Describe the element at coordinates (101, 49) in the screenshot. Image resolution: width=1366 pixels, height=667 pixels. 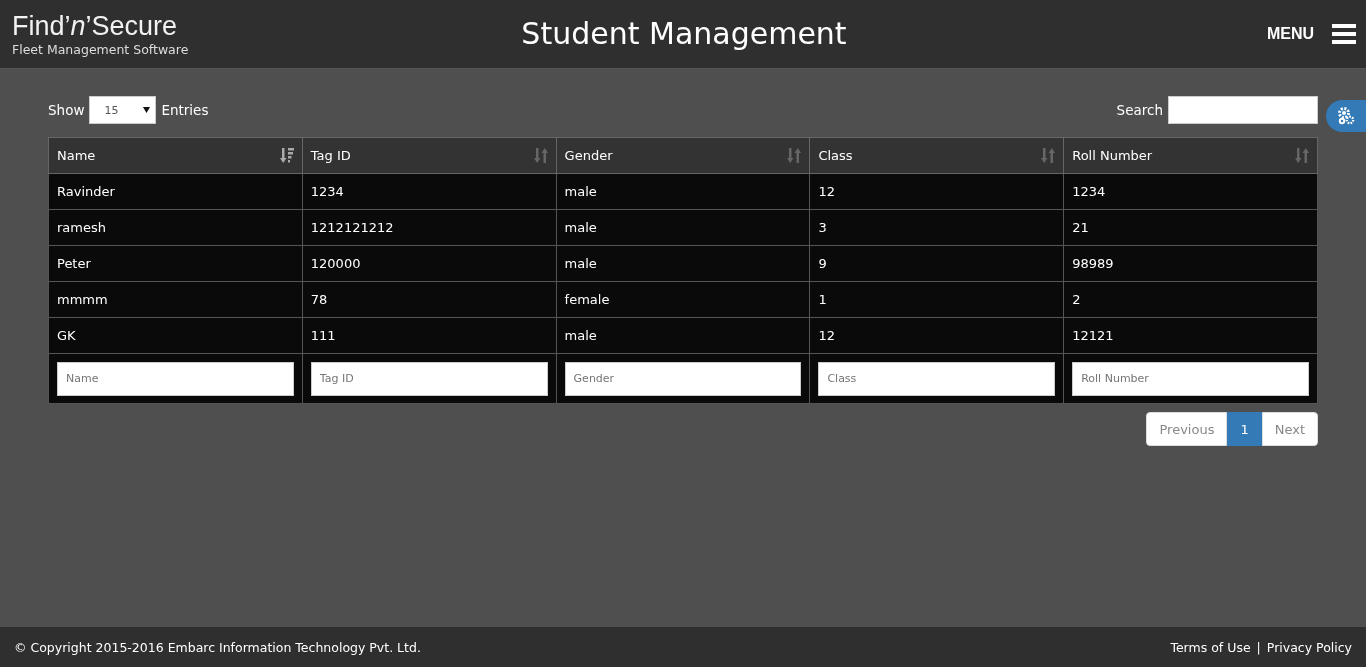
I see `logo-tagline: Fleet Management Software` at that location.